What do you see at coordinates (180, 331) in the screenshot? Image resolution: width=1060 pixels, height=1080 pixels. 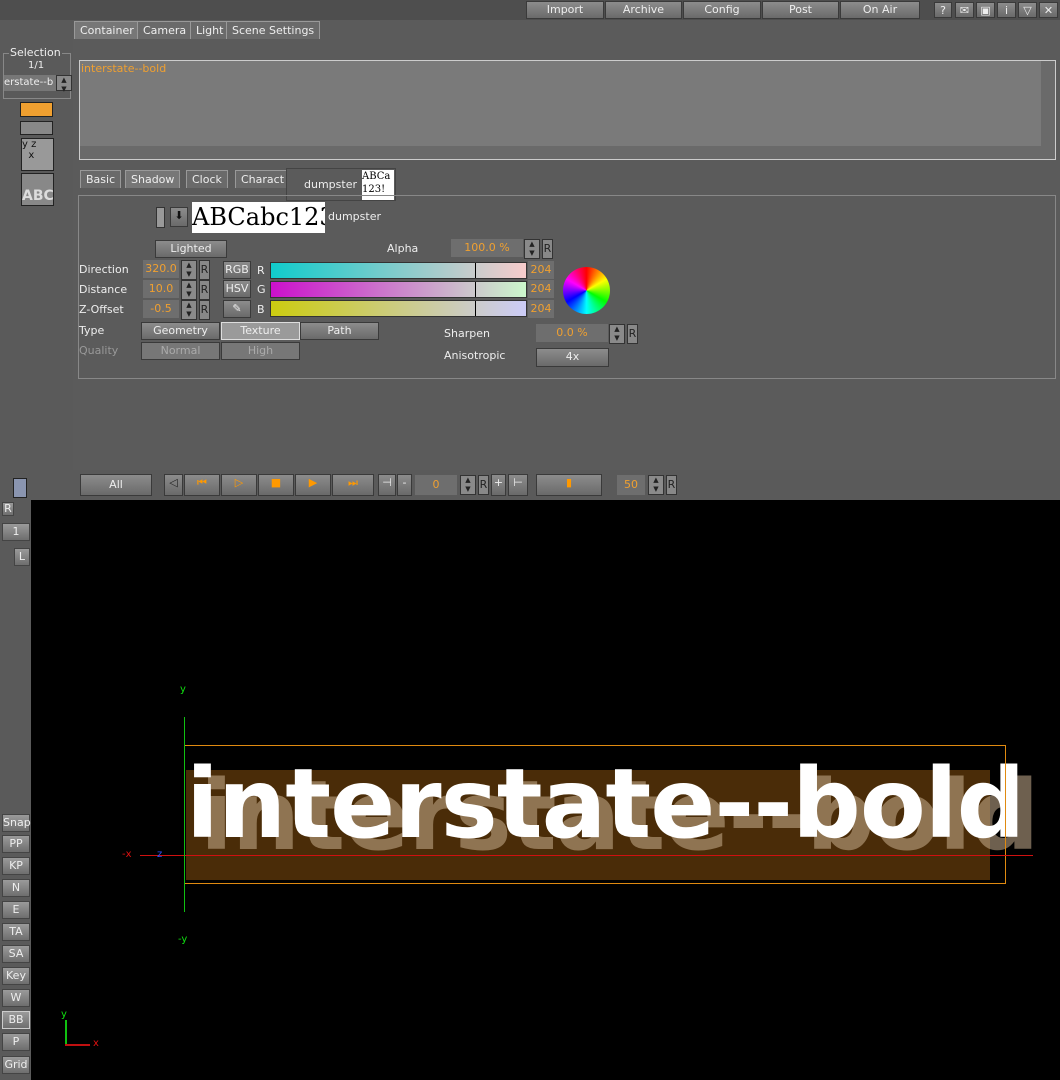 I see `type-geometry: Geometry` at bounding box center [180, 331].